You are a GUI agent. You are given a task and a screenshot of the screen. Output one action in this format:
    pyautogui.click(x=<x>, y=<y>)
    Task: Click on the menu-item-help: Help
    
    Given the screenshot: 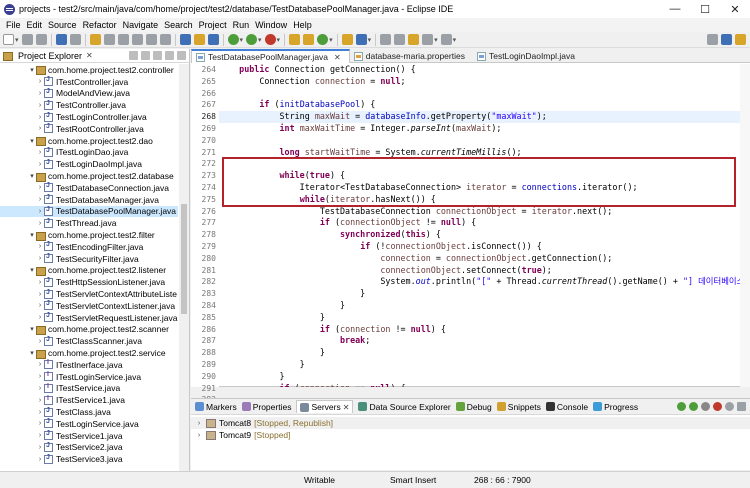 What is the action you would take?
    pyautogui.click(x=302, y=25)
    